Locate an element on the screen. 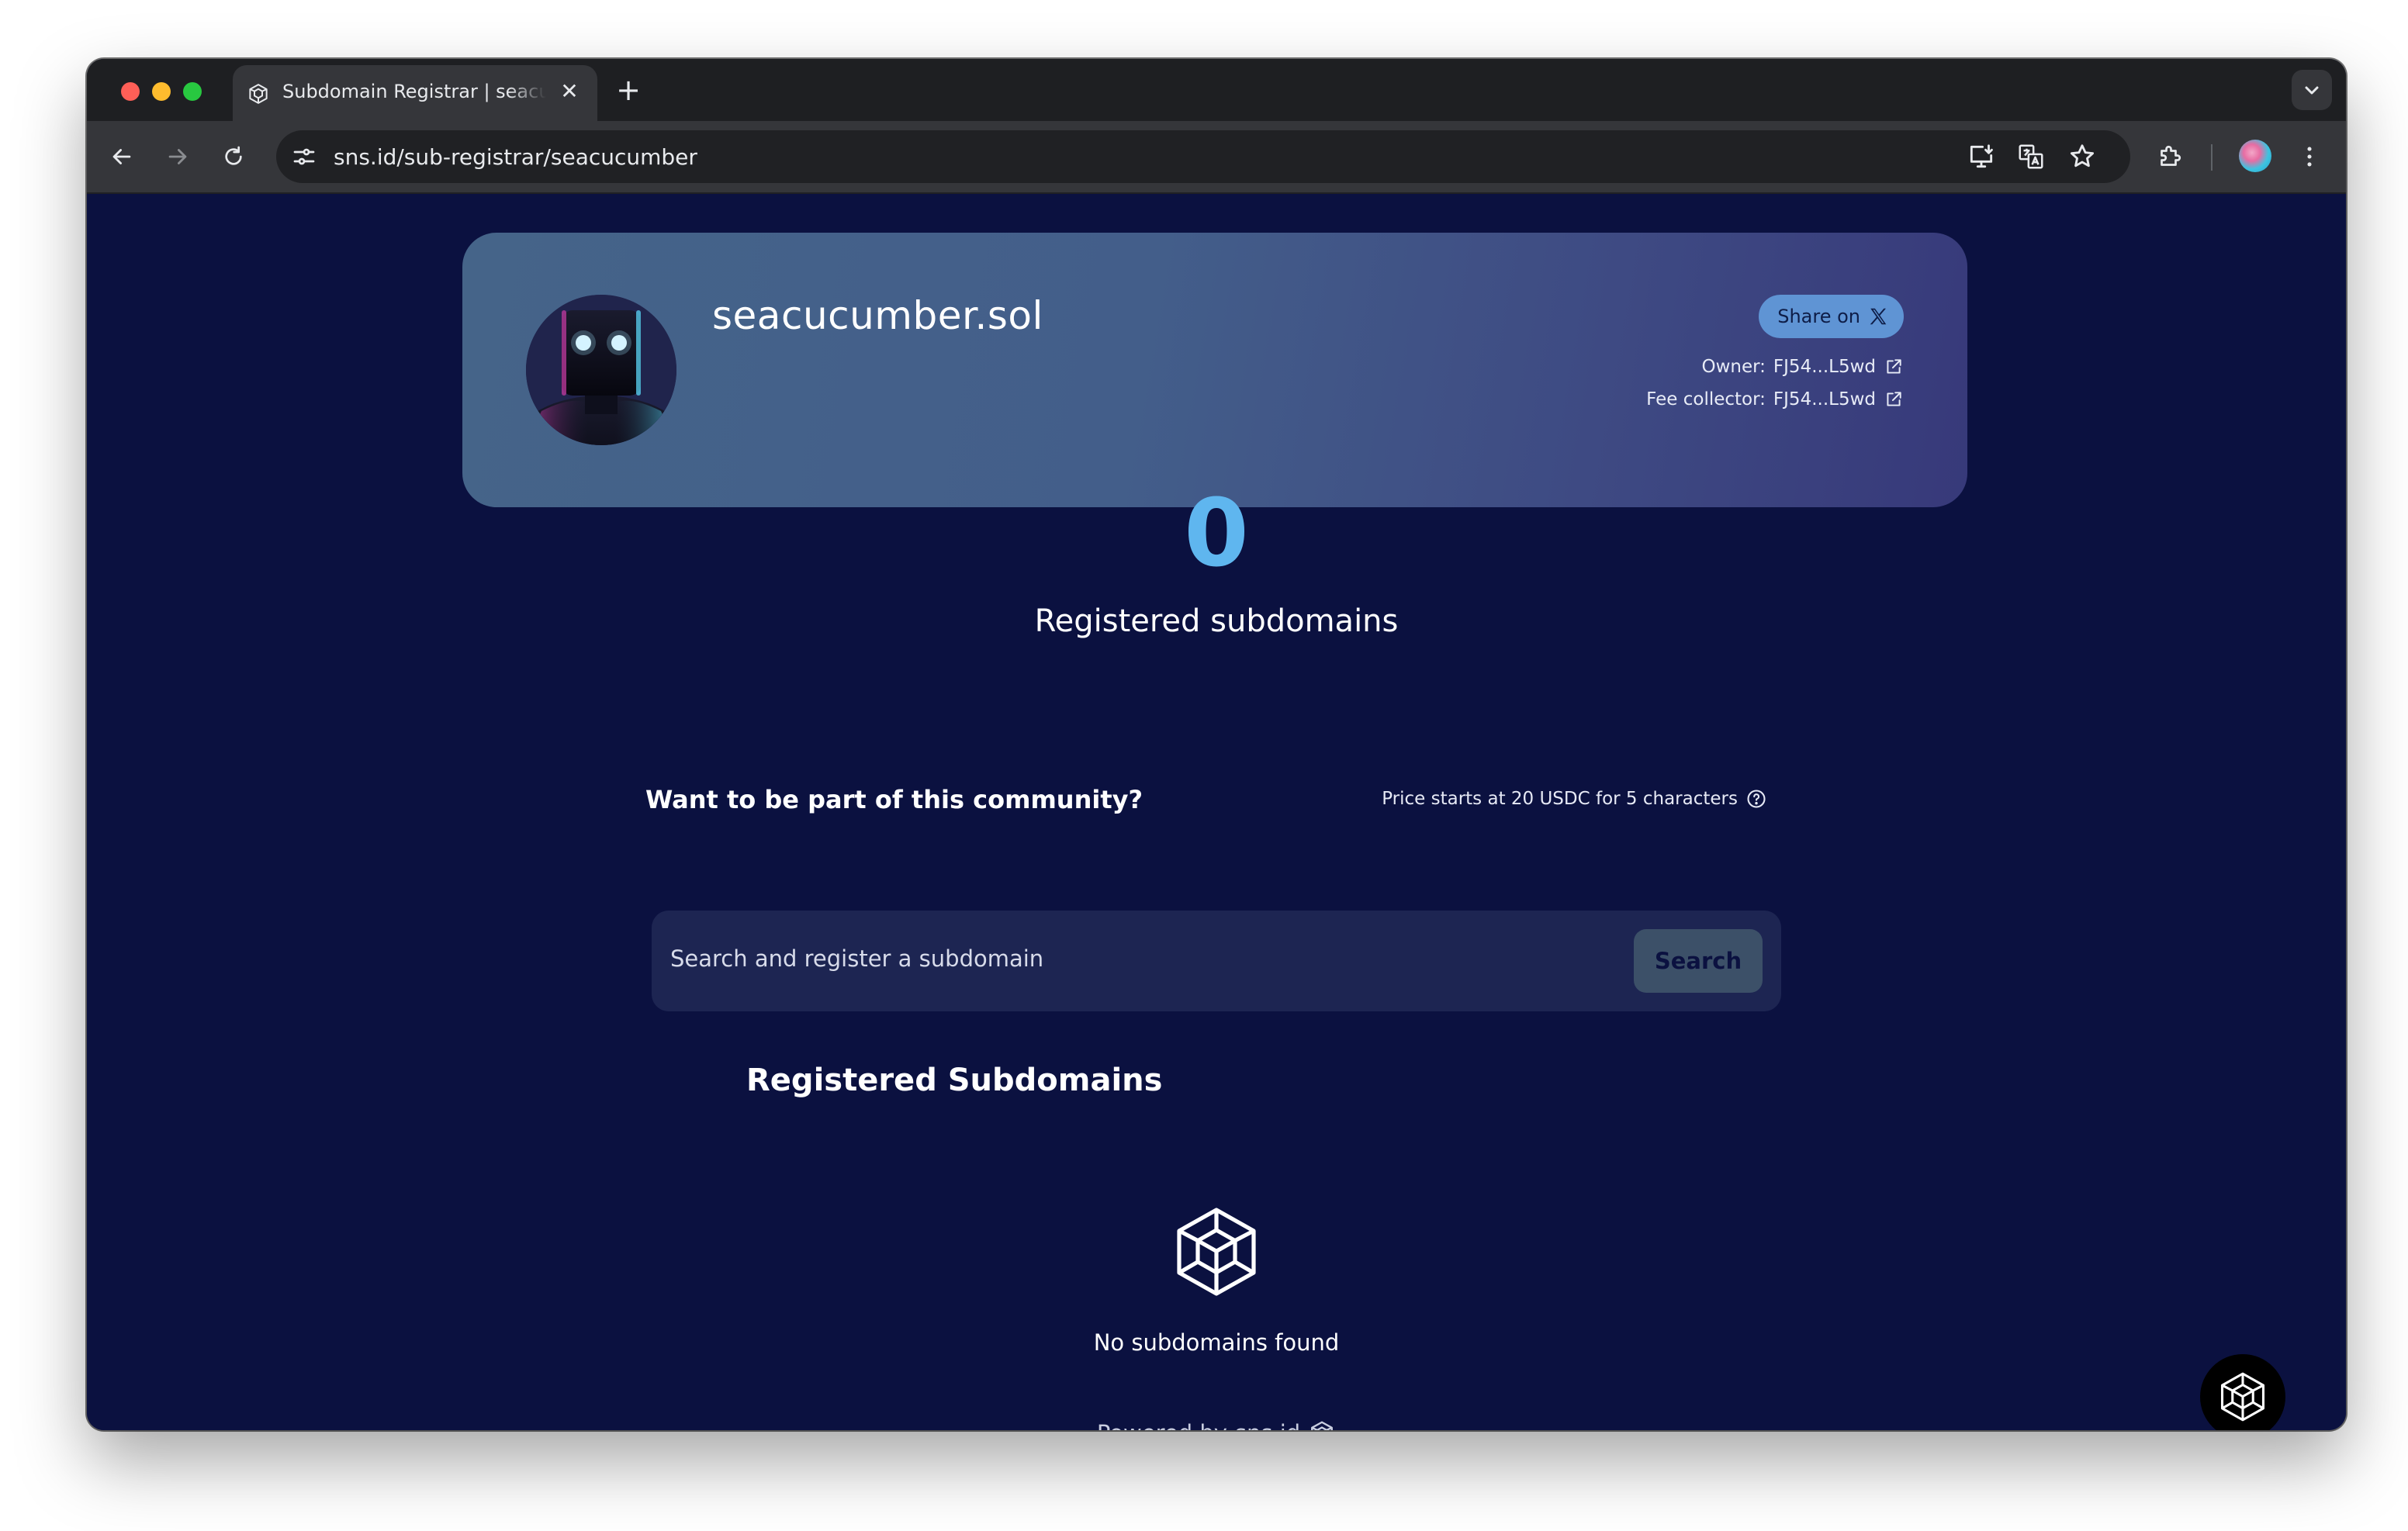 This screenshot has height=1531, width=2408. subdomain-search-box: Search and register a subdomain Search is located at coordinates (1216, 961).